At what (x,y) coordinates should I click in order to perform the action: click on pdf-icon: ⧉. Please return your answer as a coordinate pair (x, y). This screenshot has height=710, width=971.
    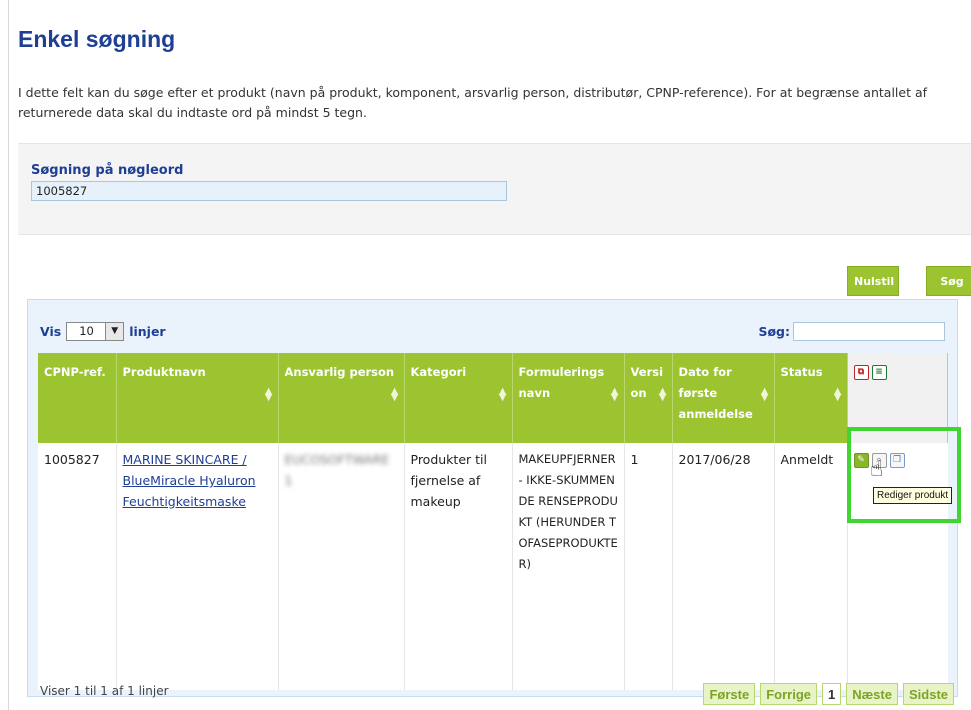
    Looking at the image, I should click on (861, 372).